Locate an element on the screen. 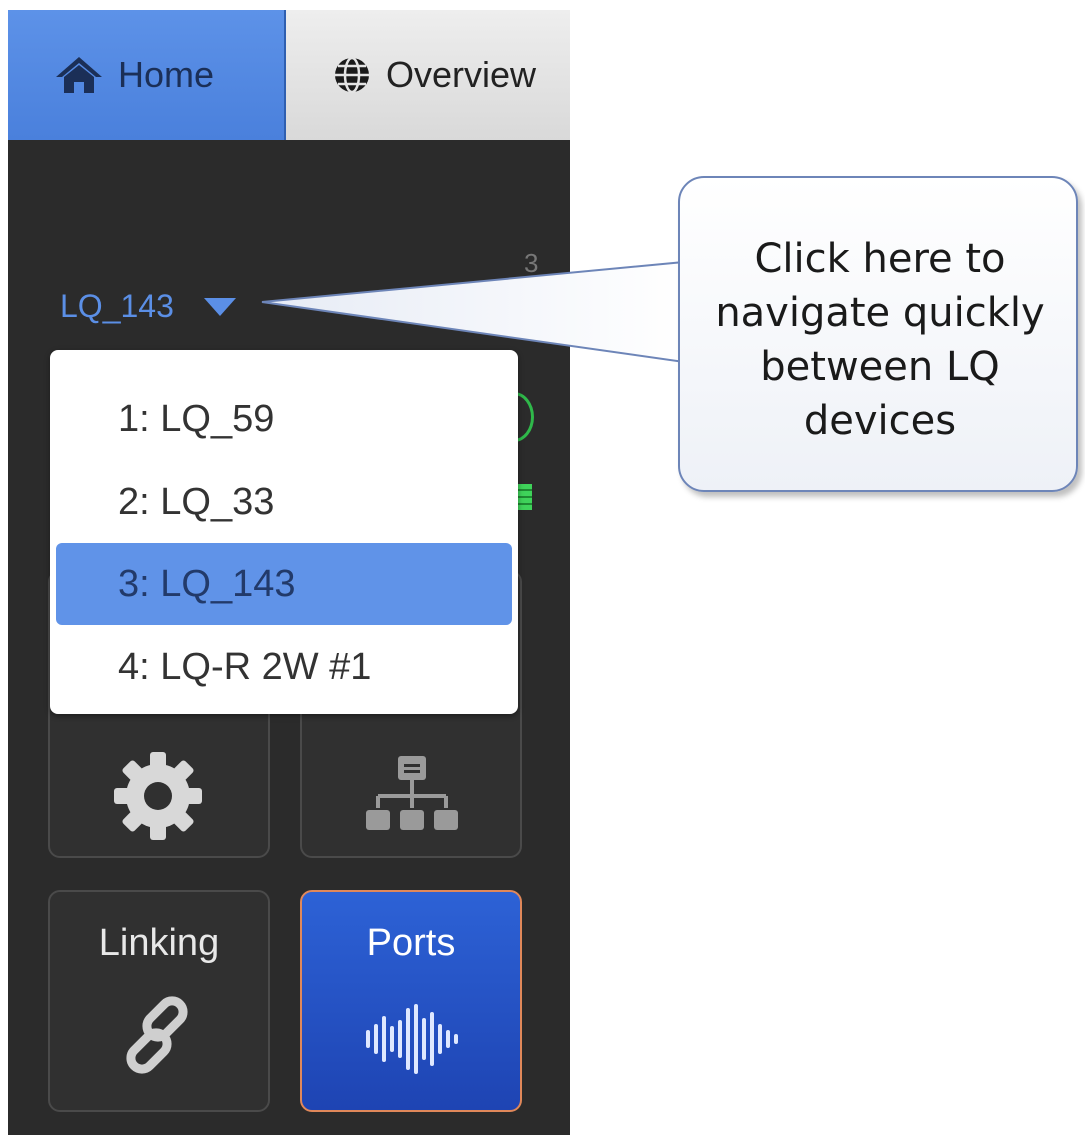 This screenshot has height=1135, width=1085. callout-line: between LQ is located at coordinates (880, 367).